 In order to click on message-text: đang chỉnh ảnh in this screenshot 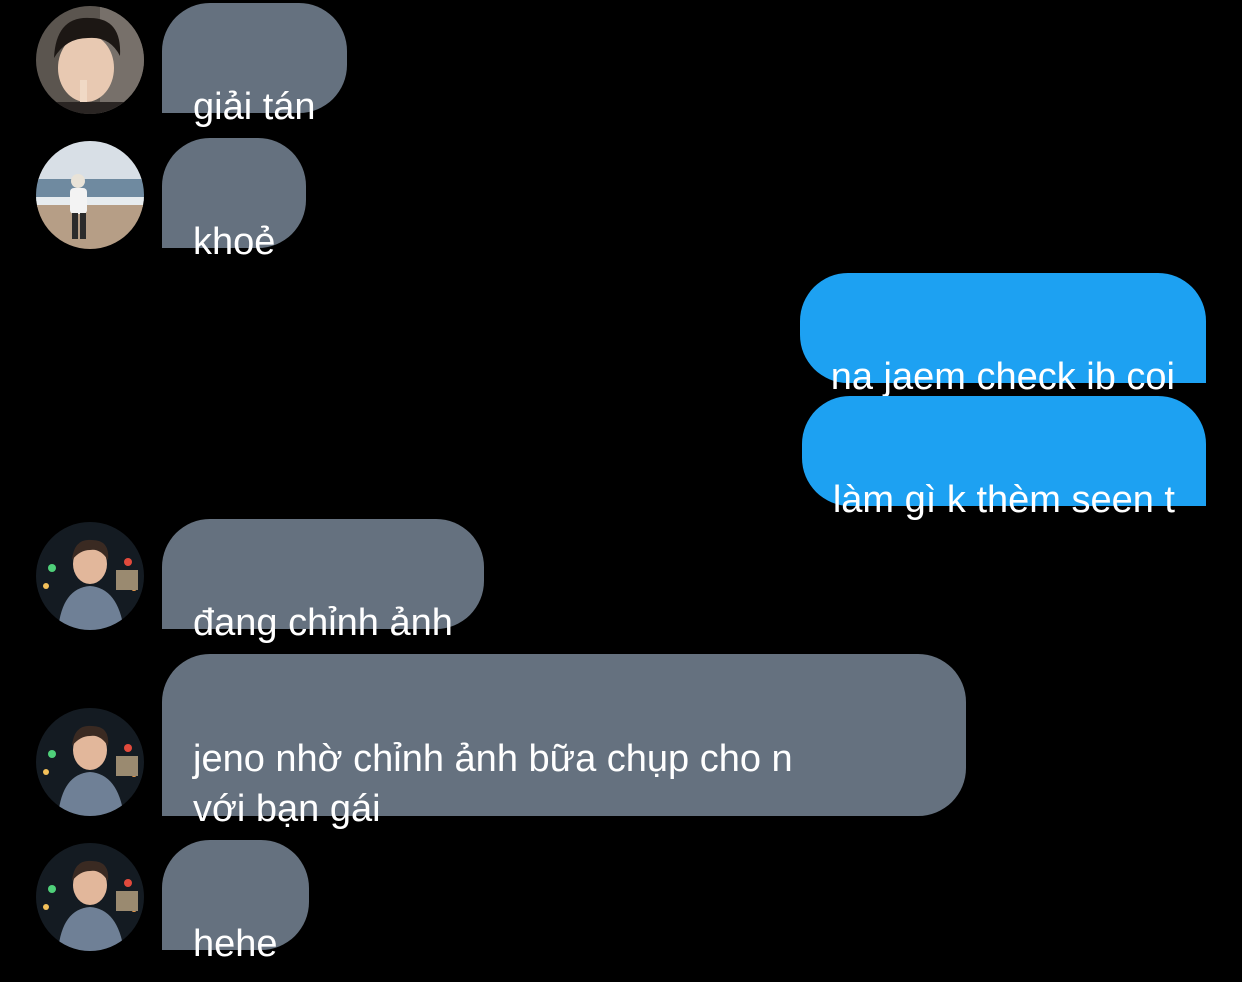, I will do `click(323, 623)`.